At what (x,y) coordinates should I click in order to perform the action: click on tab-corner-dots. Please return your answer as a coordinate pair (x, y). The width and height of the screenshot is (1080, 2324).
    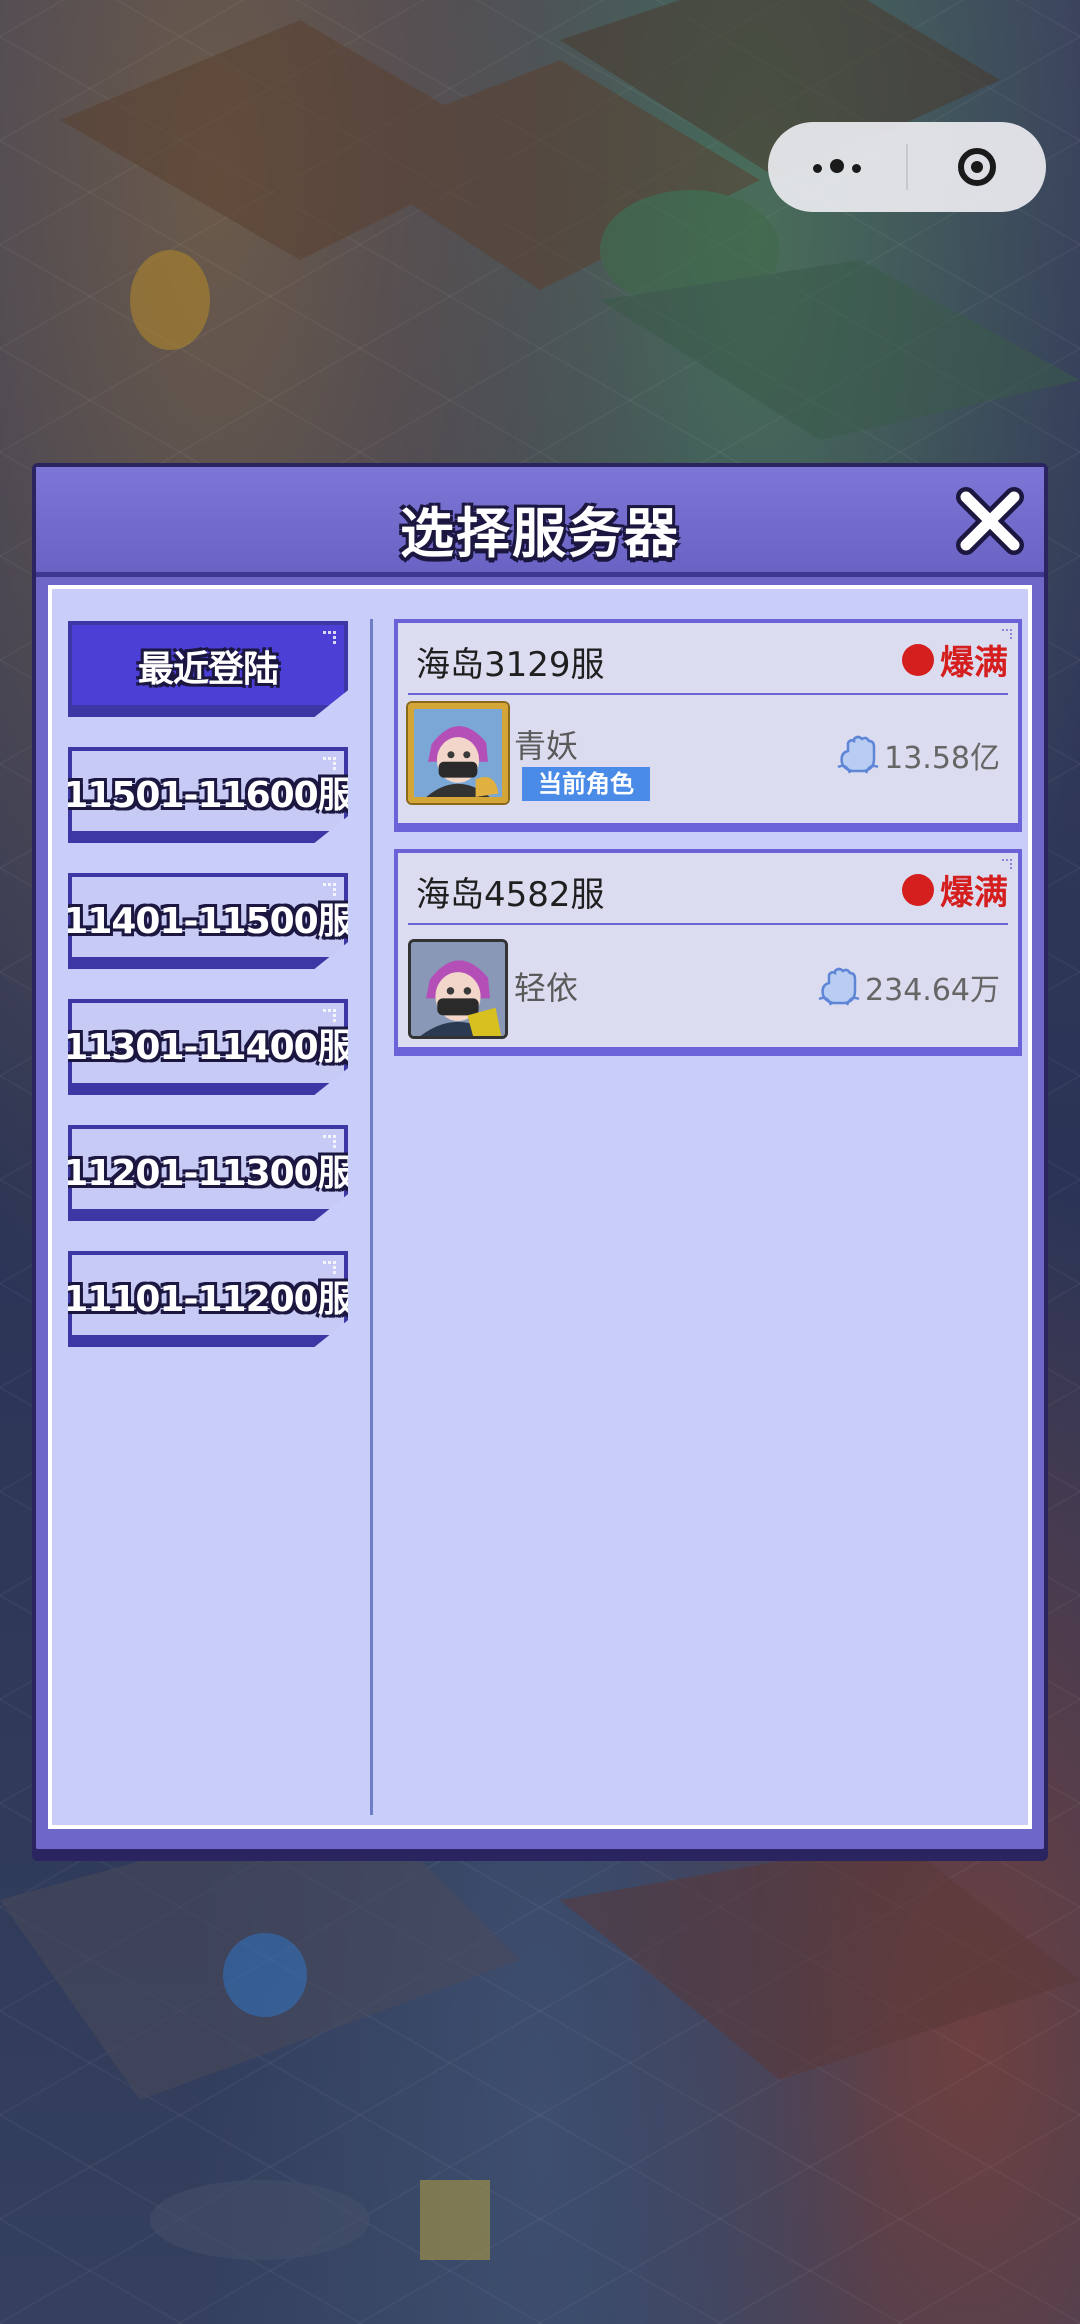
    Looking at the image, I should click on (329, 637).